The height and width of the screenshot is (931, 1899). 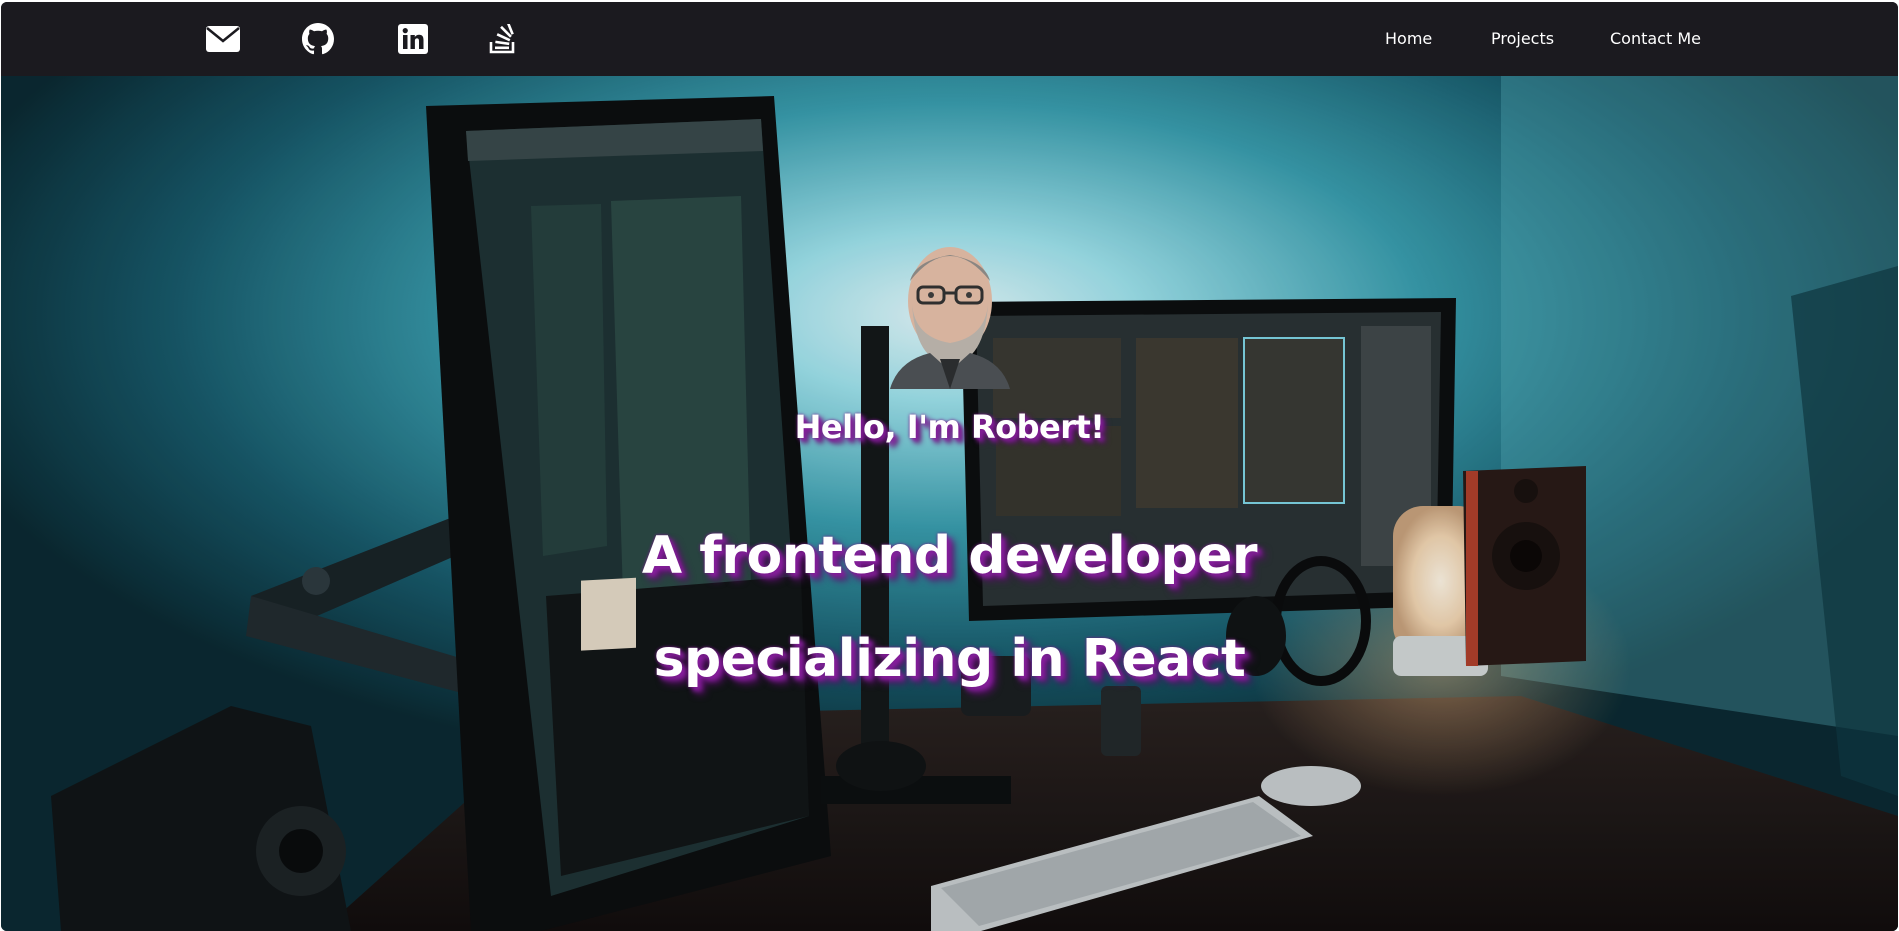 I want to click on hero-greeting: Hello, I'm Robert!, so click(x=949, y=427).